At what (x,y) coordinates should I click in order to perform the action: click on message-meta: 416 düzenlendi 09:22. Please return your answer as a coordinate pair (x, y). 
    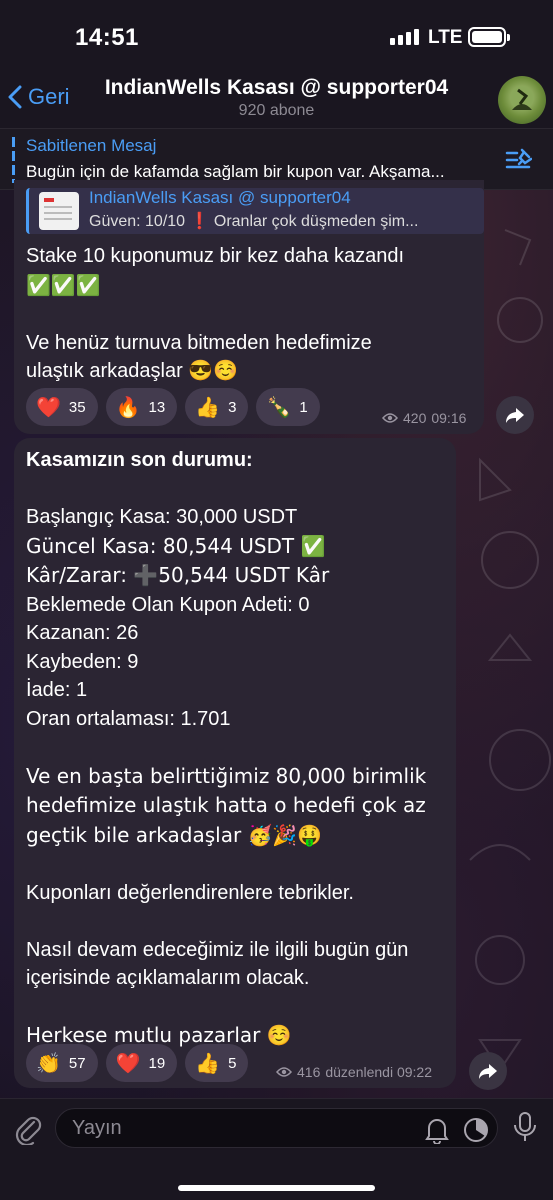
    Looking at the image, I should click on (354, 1072).